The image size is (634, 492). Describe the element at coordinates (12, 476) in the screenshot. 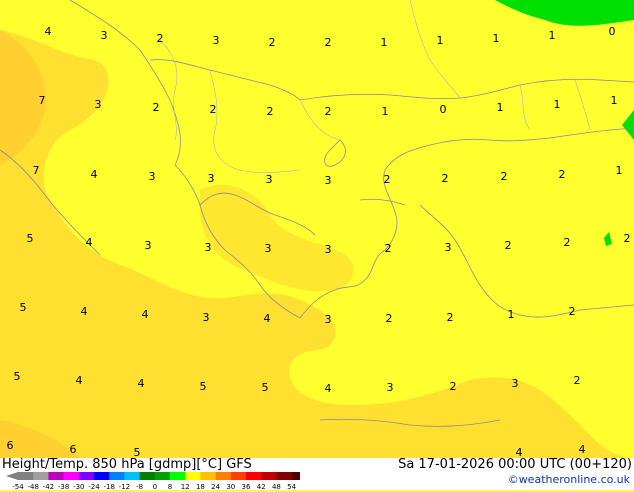

I see `colorbar-arrow-low` at that location.